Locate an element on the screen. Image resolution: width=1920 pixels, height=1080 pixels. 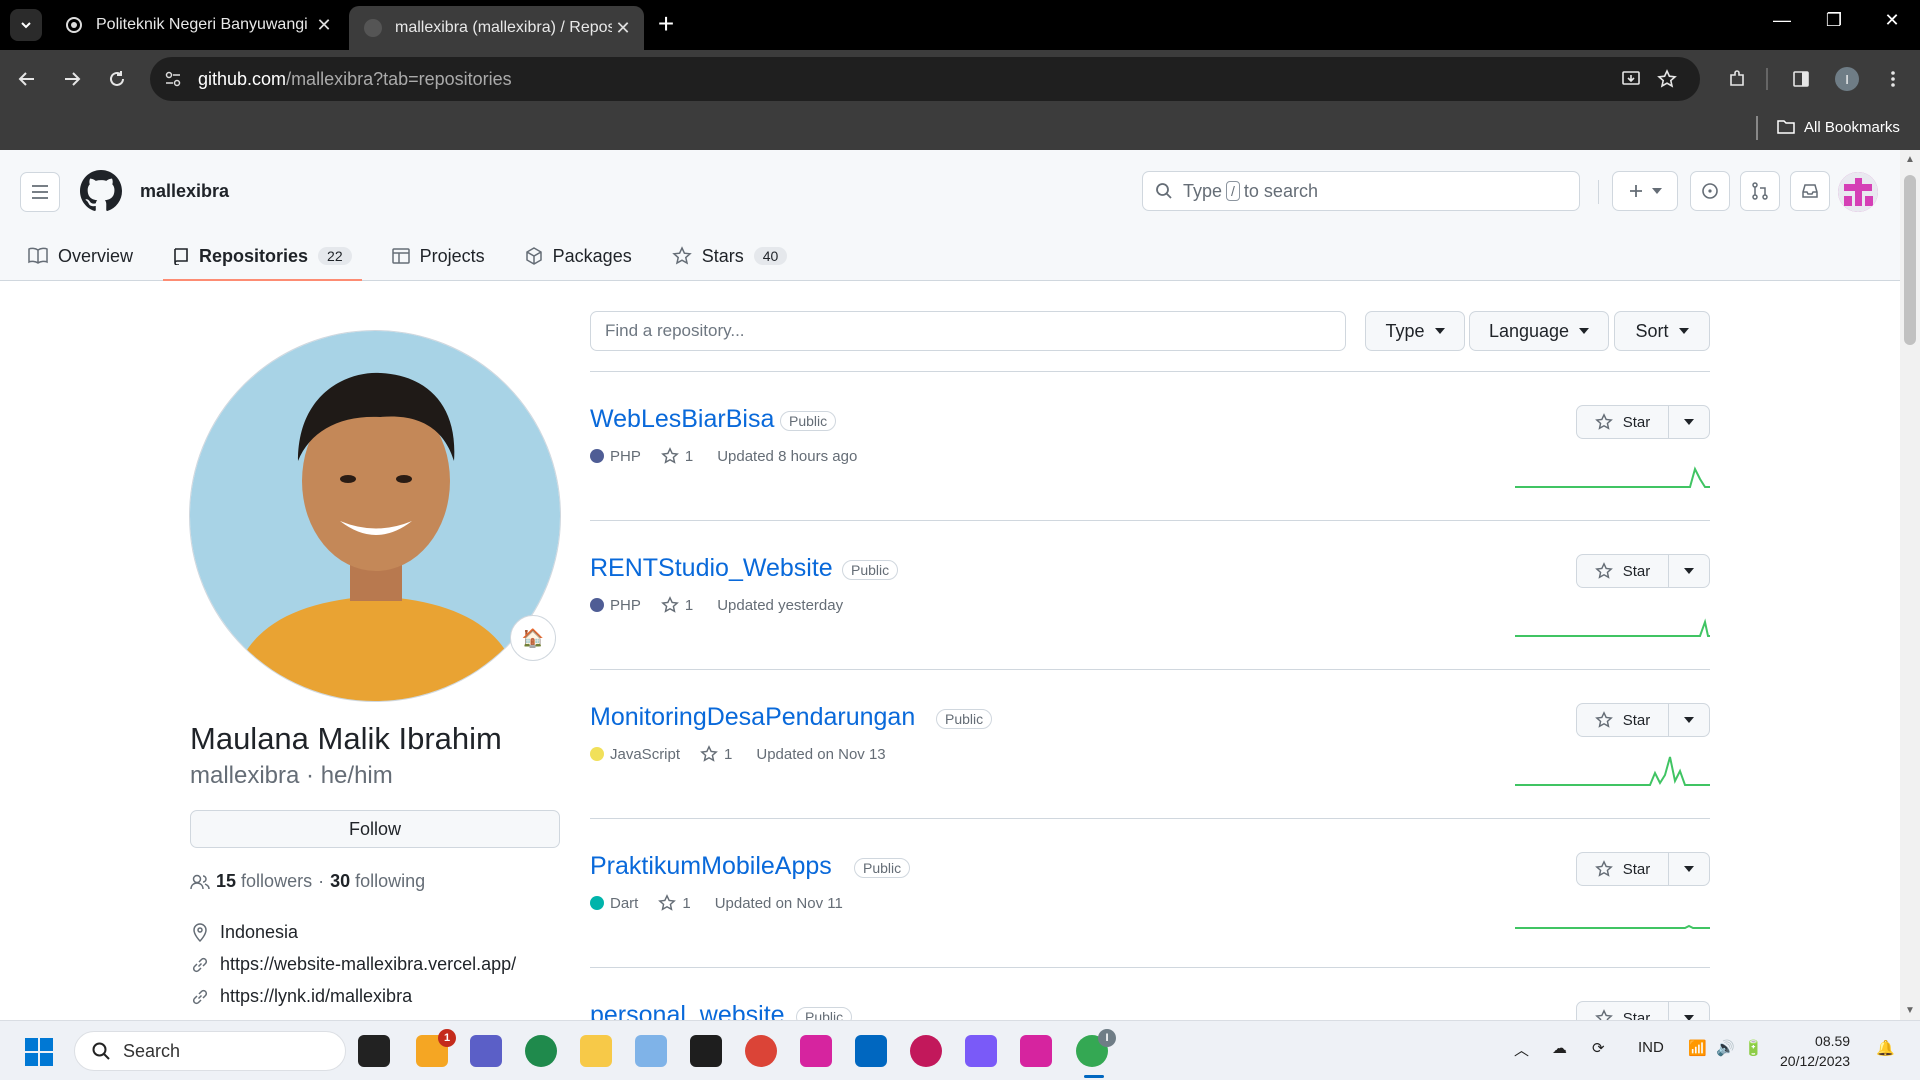
browser-tab-github: mallexibra (mallexibra) / Reposi ✕ is located at coordinates (496, 28).